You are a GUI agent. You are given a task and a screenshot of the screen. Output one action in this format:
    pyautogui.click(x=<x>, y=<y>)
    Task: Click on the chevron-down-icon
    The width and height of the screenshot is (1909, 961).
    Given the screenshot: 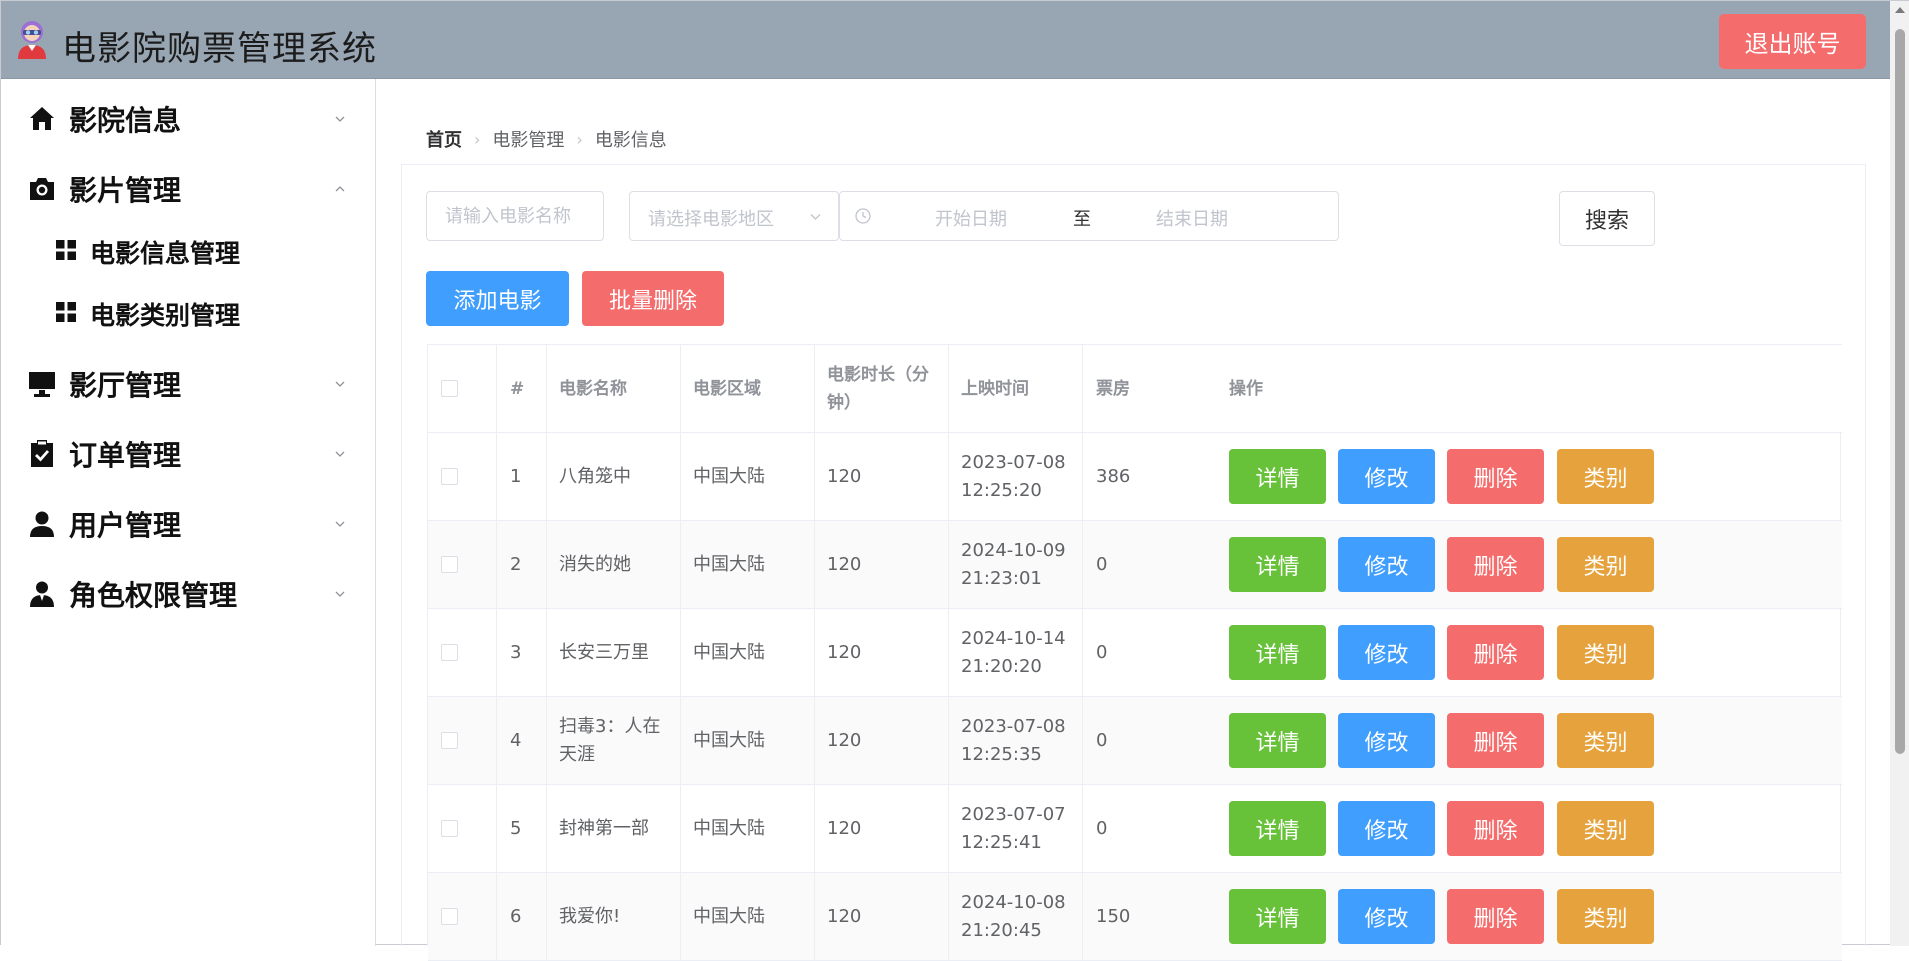 What is the action you would take?
    pyautogui.click(x=340, y=594)
    